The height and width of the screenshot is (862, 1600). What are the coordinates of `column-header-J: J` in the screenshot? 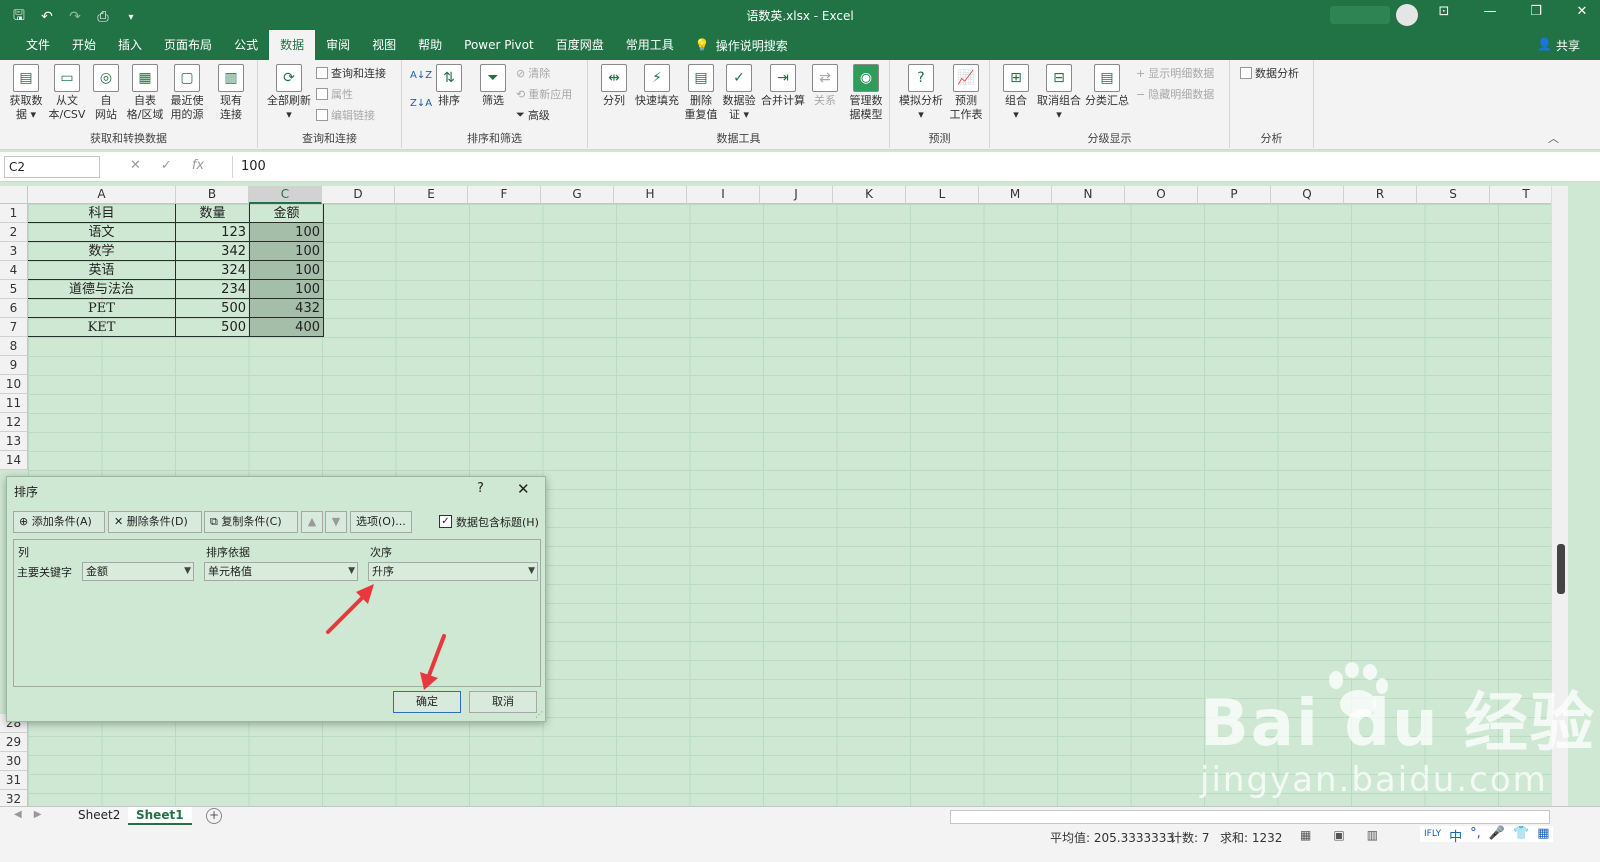 It's located at (796, 195).